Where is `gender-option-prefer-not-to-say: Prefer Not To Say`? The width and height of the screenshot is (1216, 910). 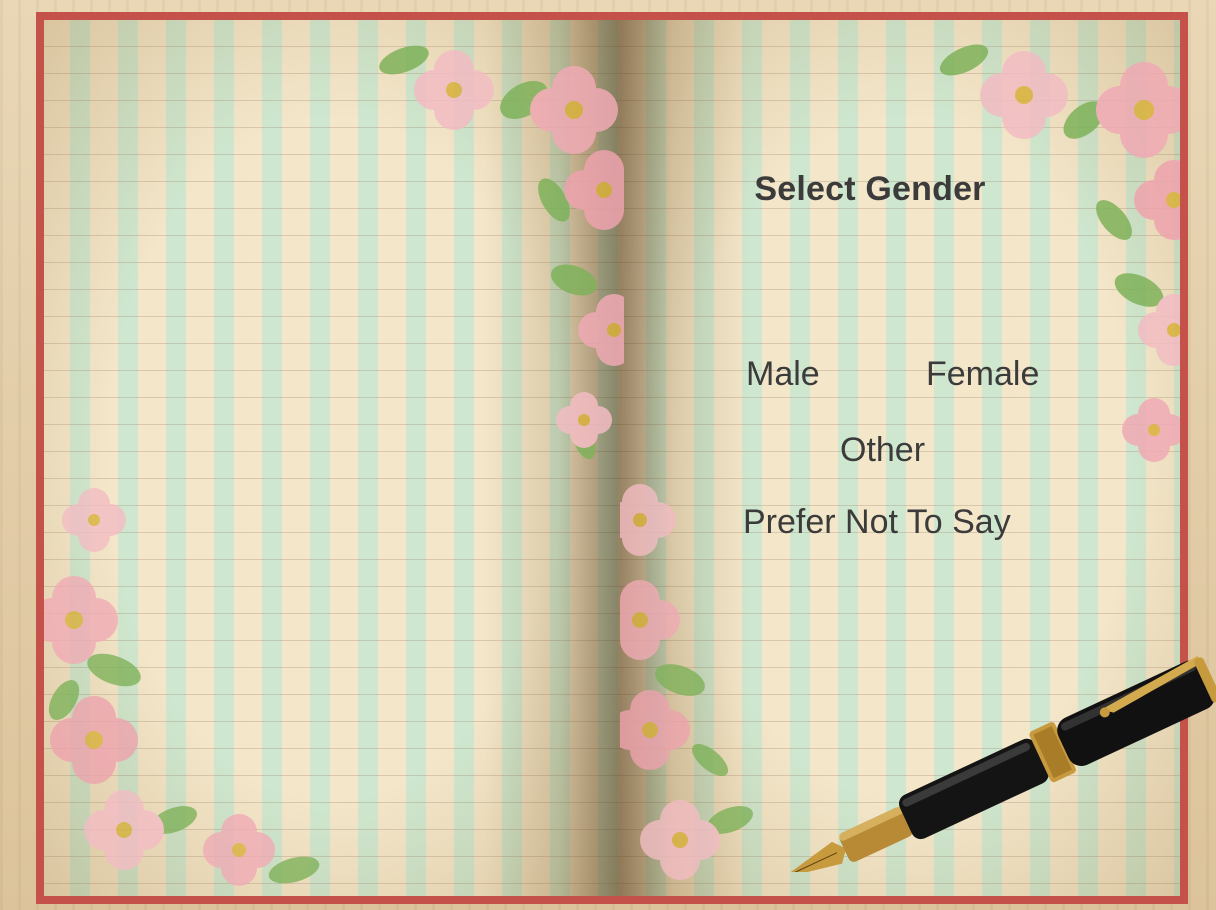
gender-option-prefer-not-to-say: Prefer Not To Say is located at coordinates (877, 522).